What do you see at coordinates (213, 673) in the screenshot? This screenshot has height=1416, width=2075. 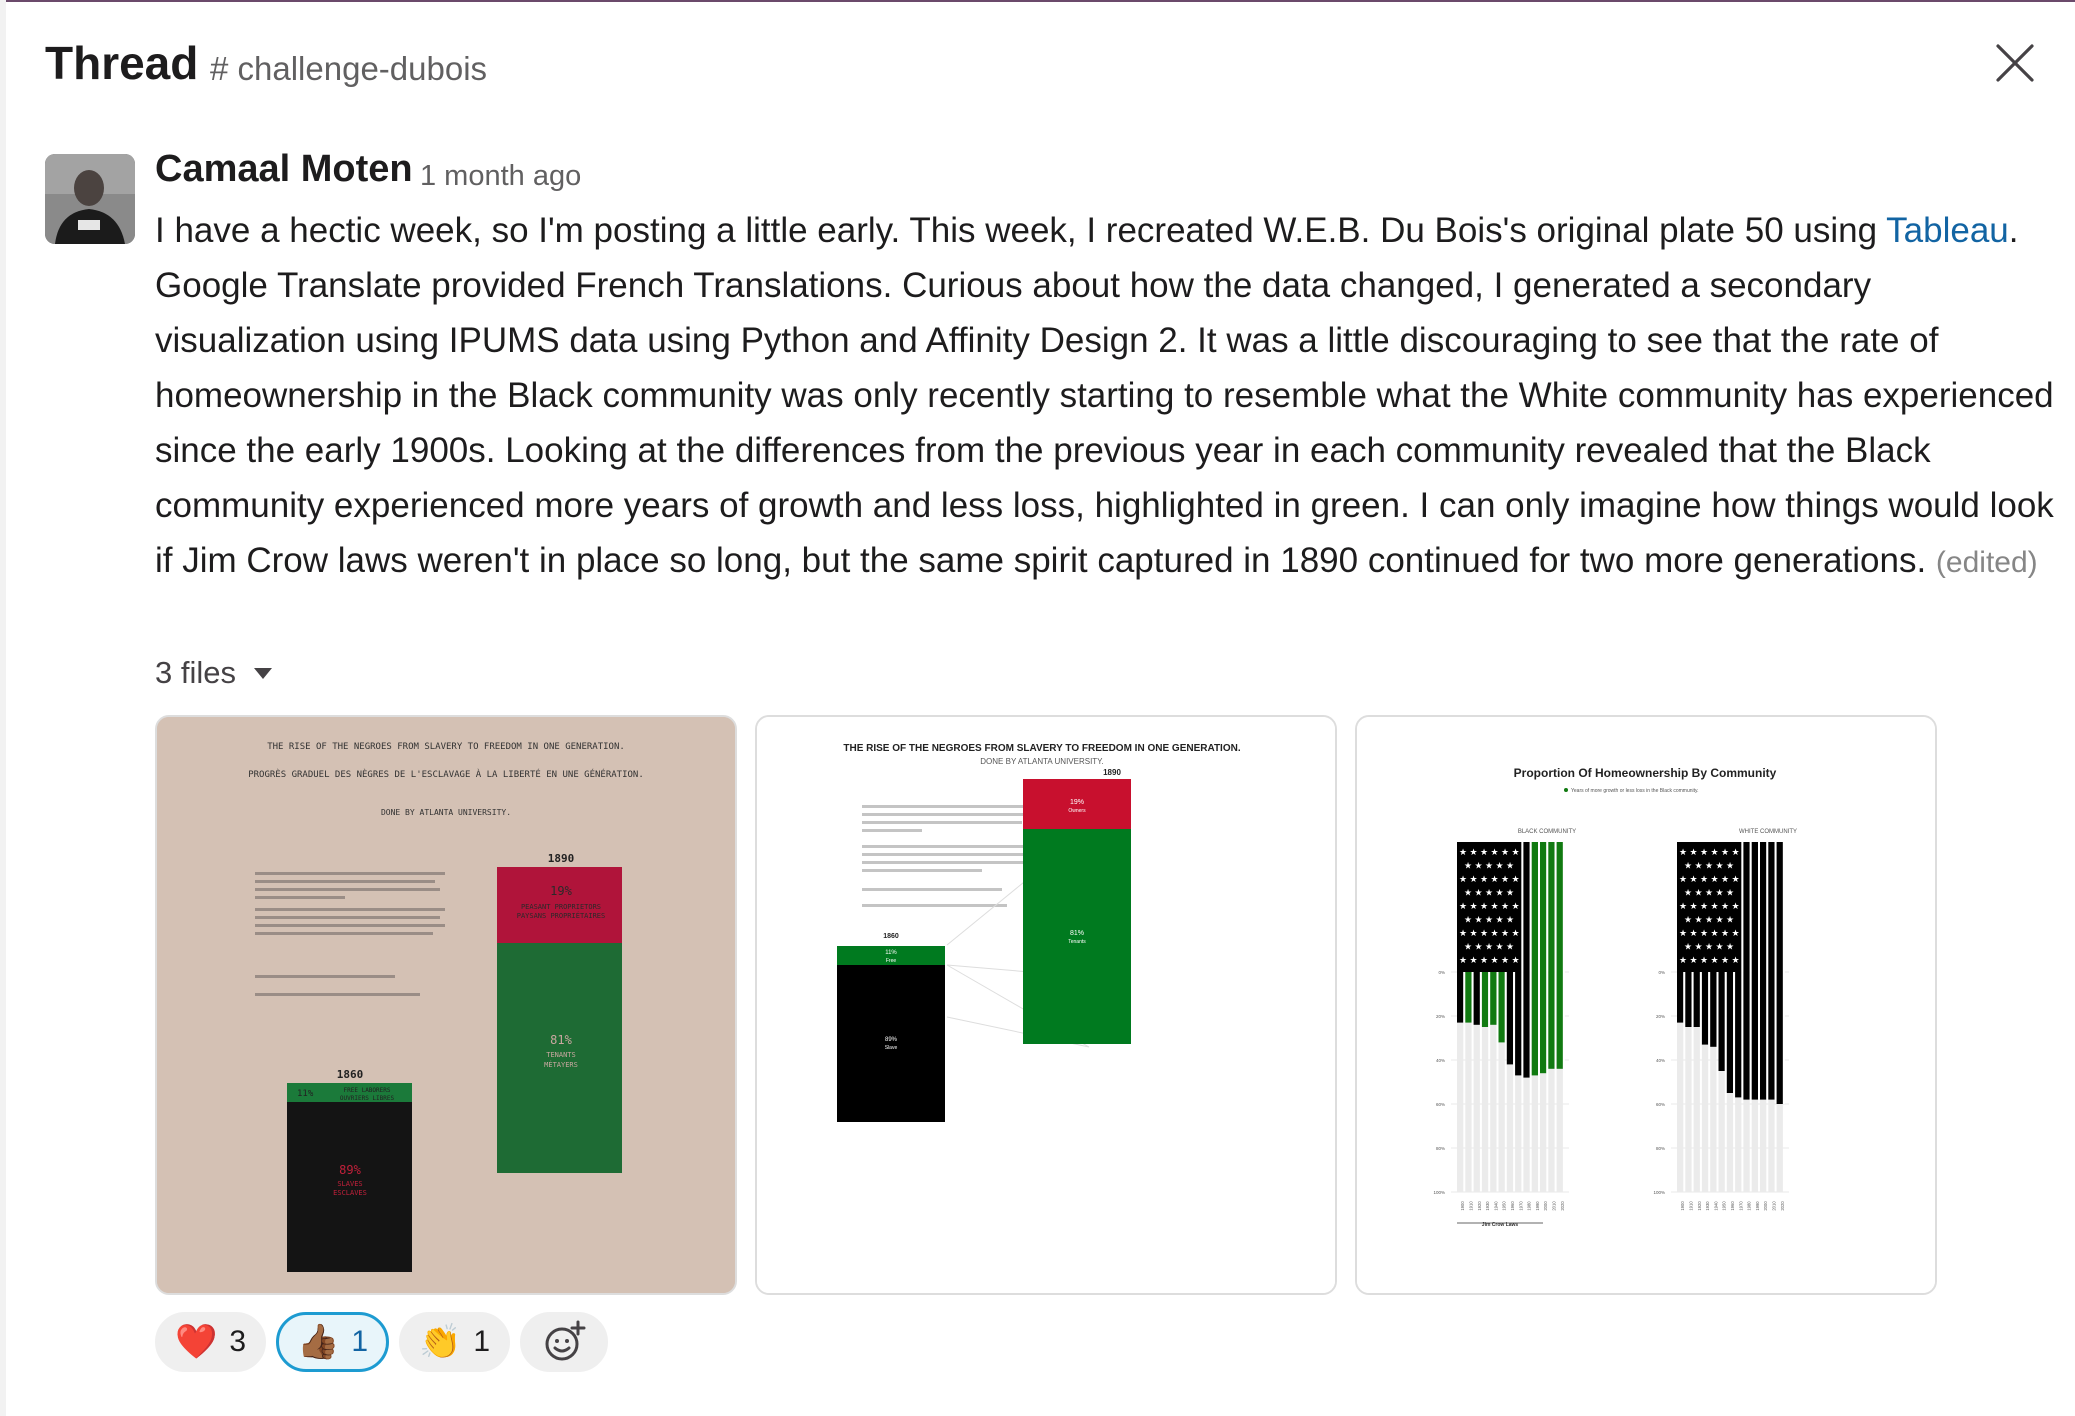 I see `files-toggle: 3 files` at bounding box center [213, 673].